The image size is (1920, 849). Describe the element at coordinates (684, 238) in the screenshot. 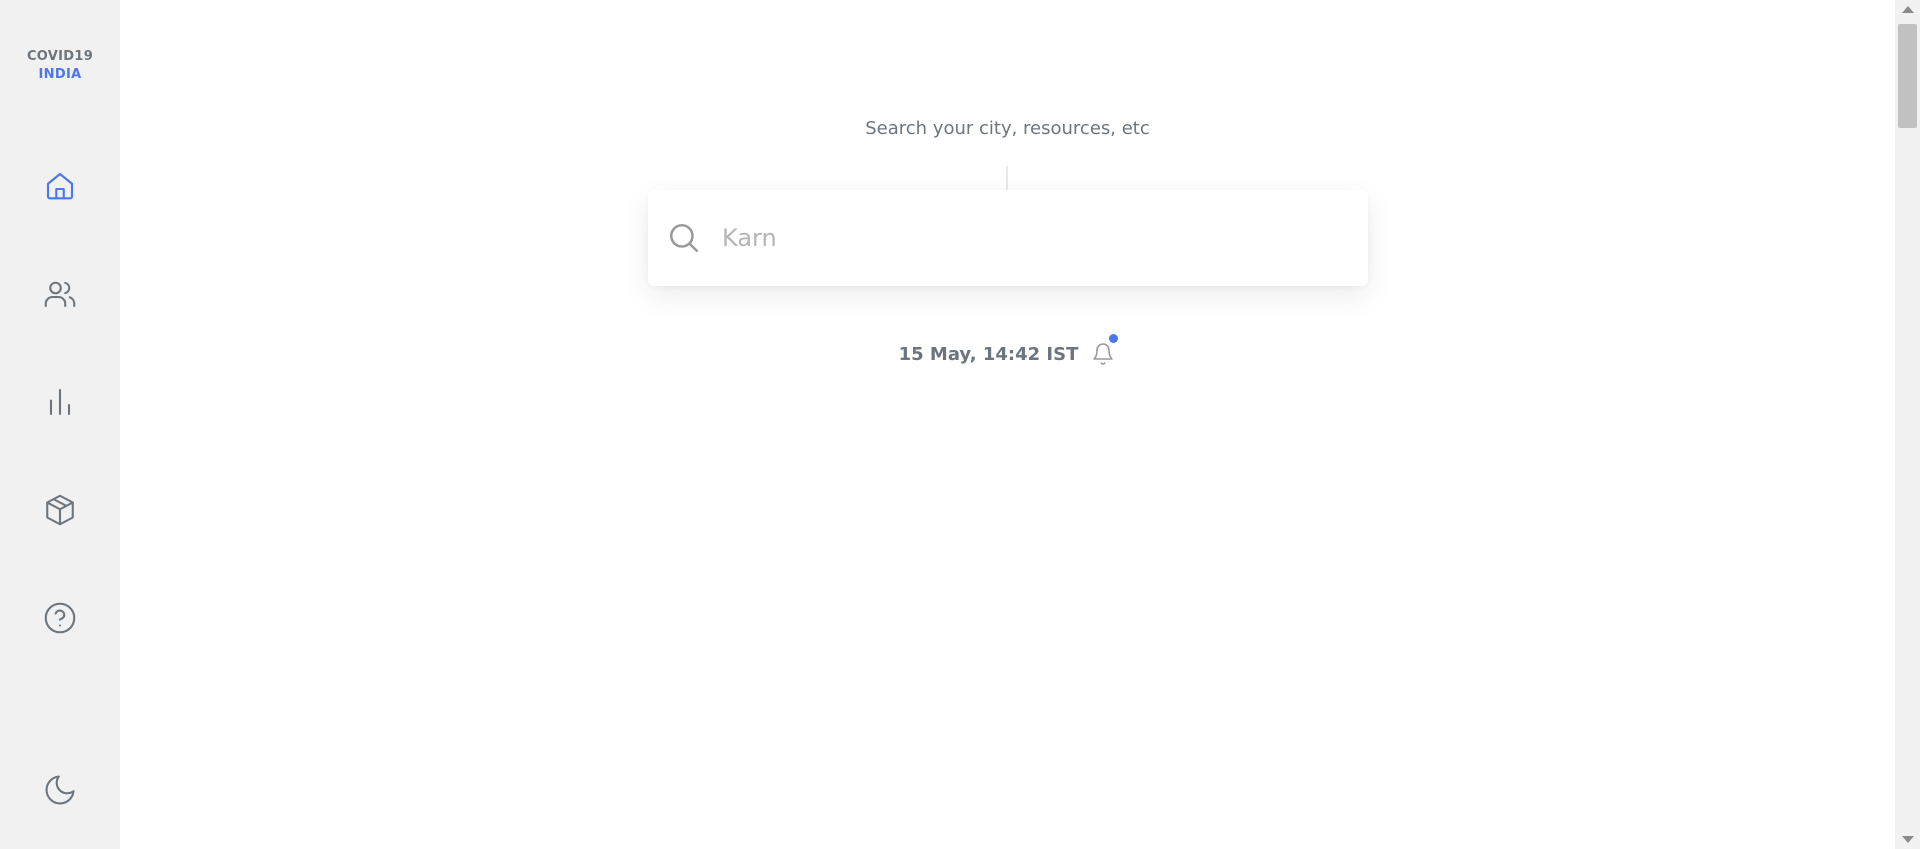

I see `search-icon` at that location.